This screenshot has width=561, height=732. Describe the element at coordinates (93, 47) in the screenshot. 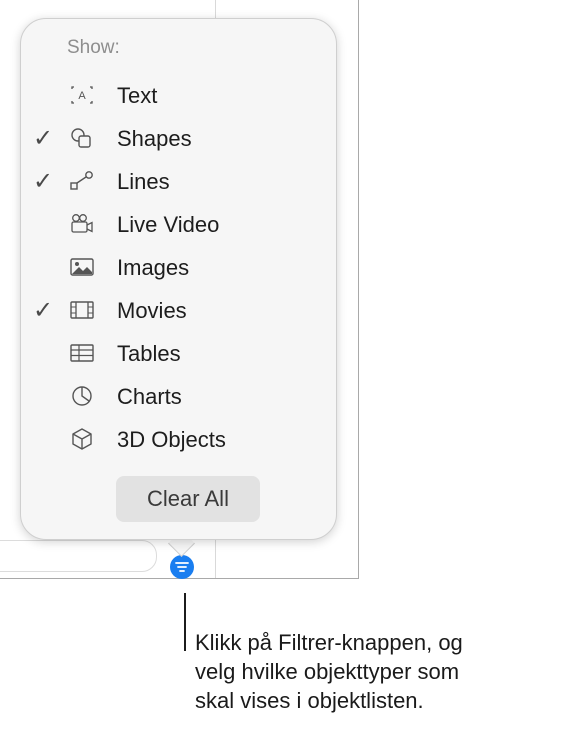

I see `show-header: Show:` at that location.